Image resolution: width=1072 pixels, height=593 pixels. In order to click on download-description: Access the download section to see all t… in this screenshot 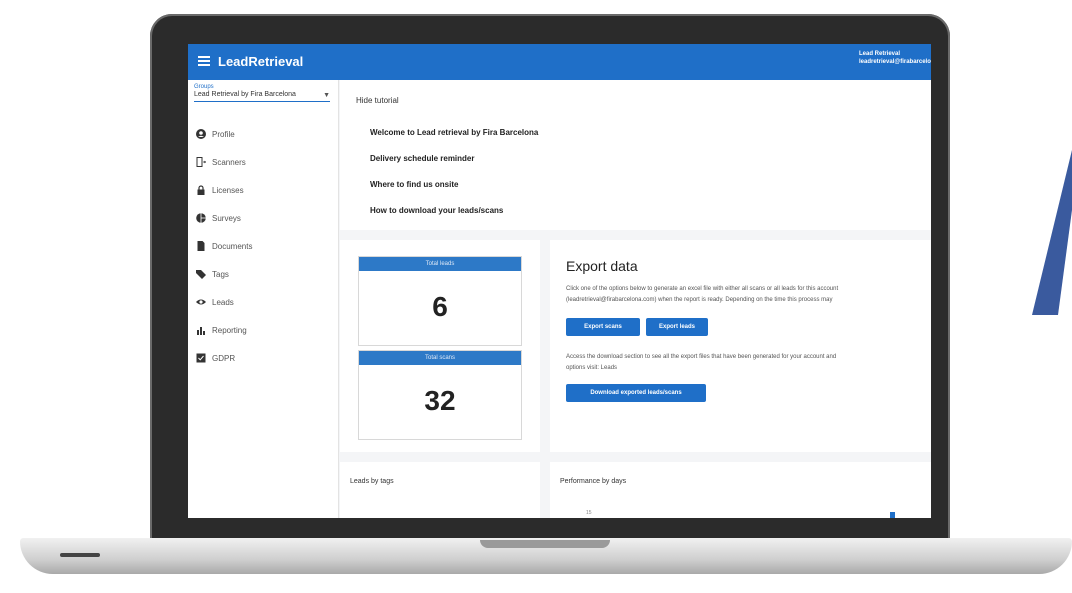, I will do `click(748, 363)`.